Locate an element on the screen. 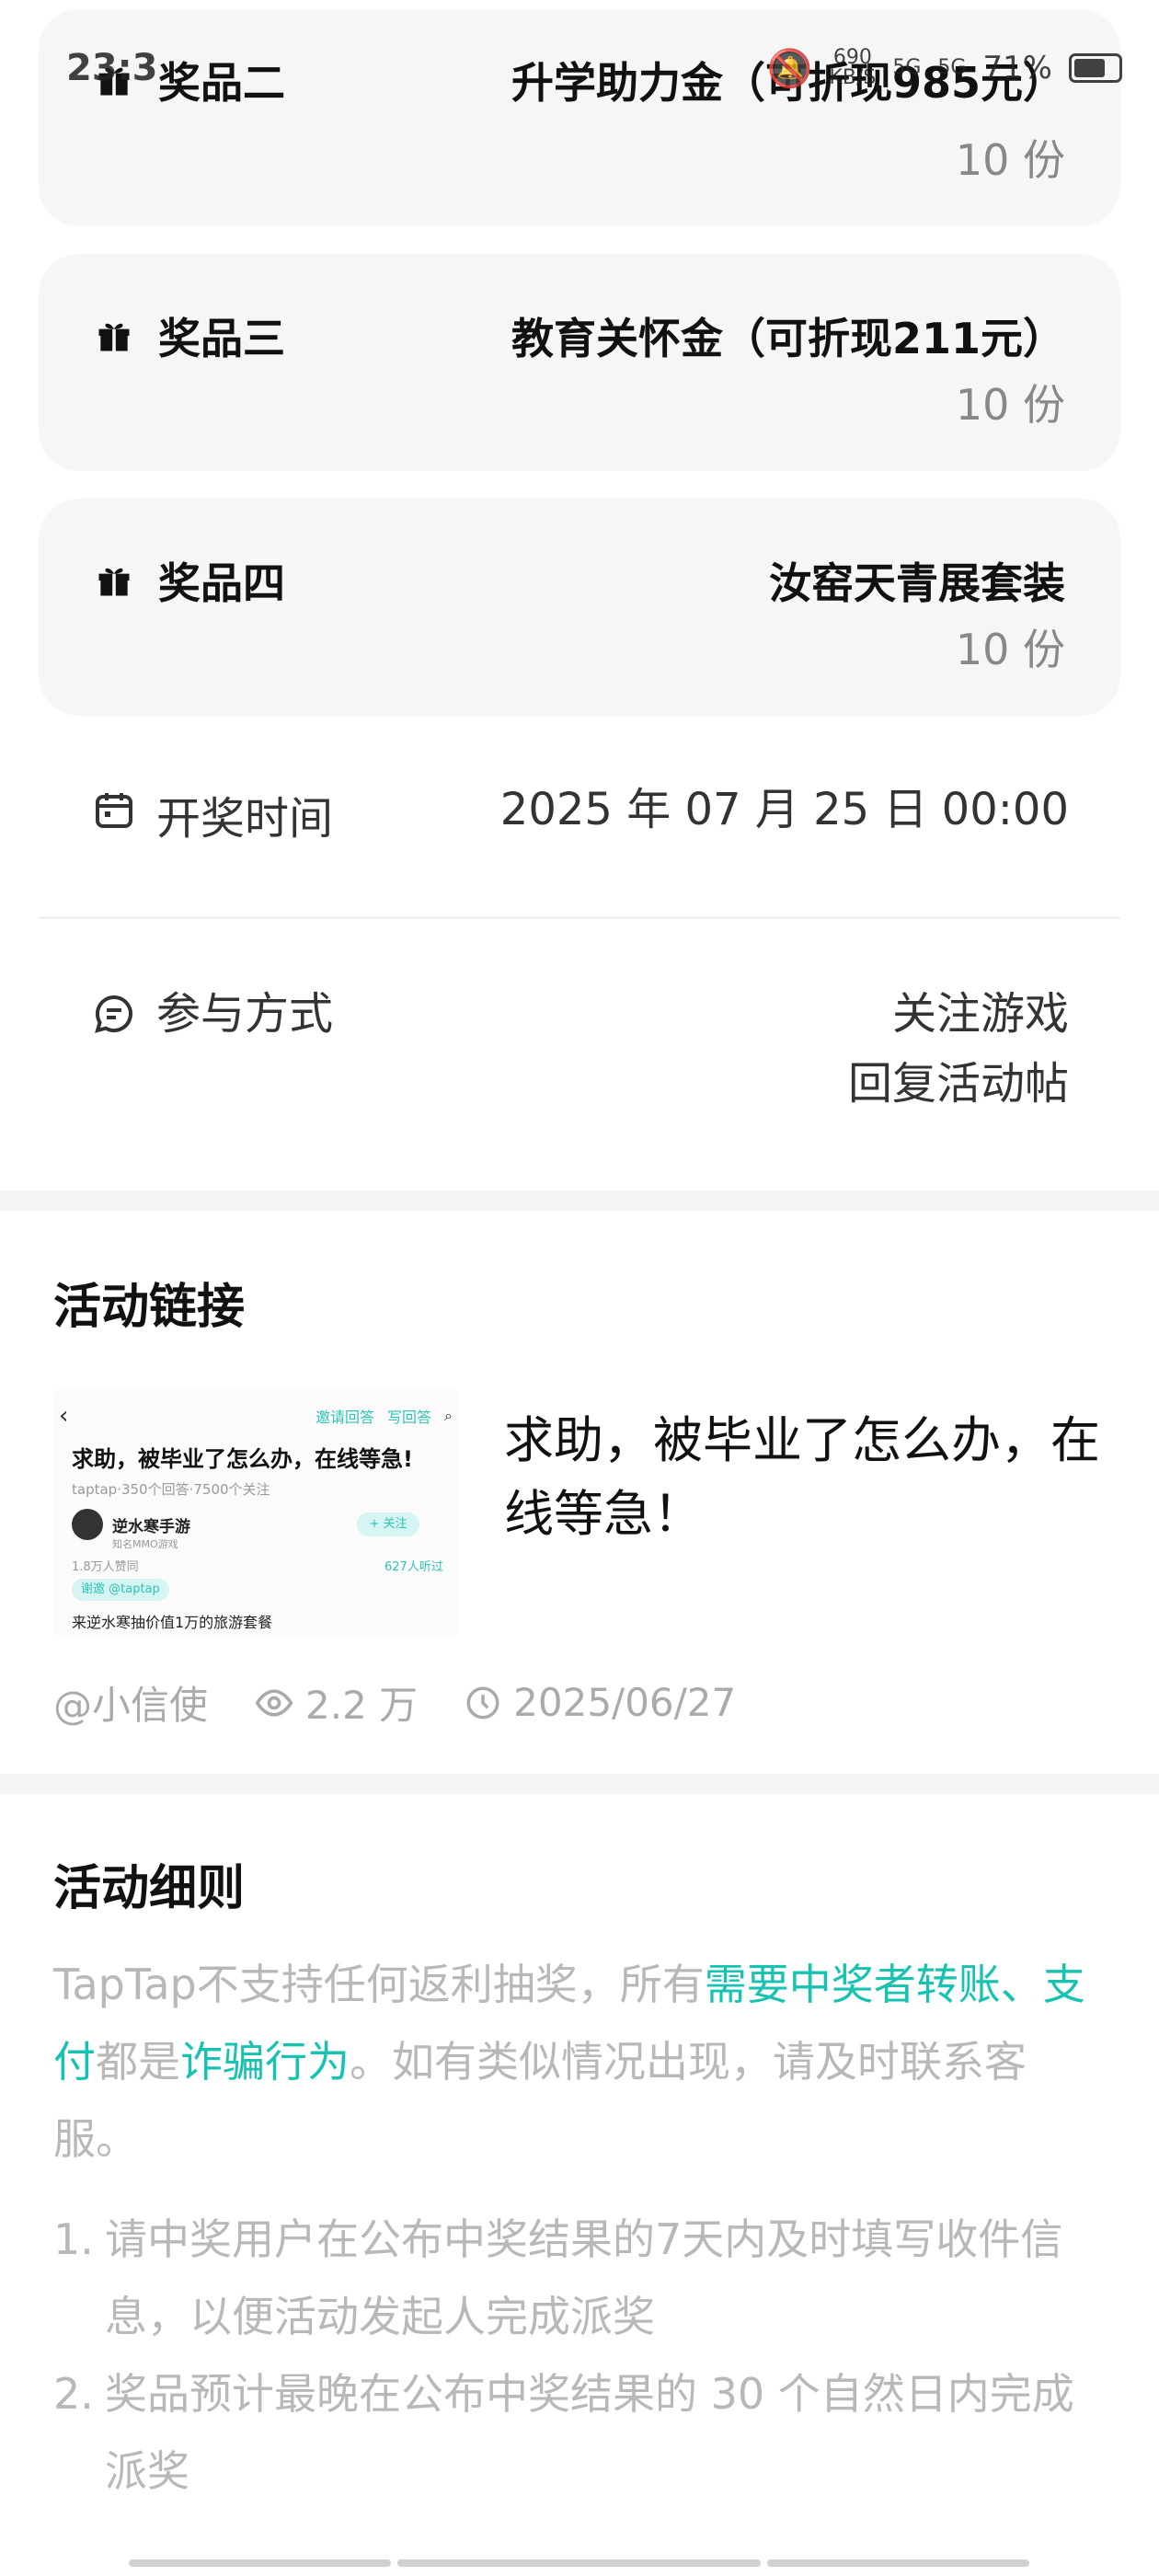 This screenshot has width=1159, height=2576. thumb-invite-answer: 邀请回答 is located at coordinates (345, 1417).